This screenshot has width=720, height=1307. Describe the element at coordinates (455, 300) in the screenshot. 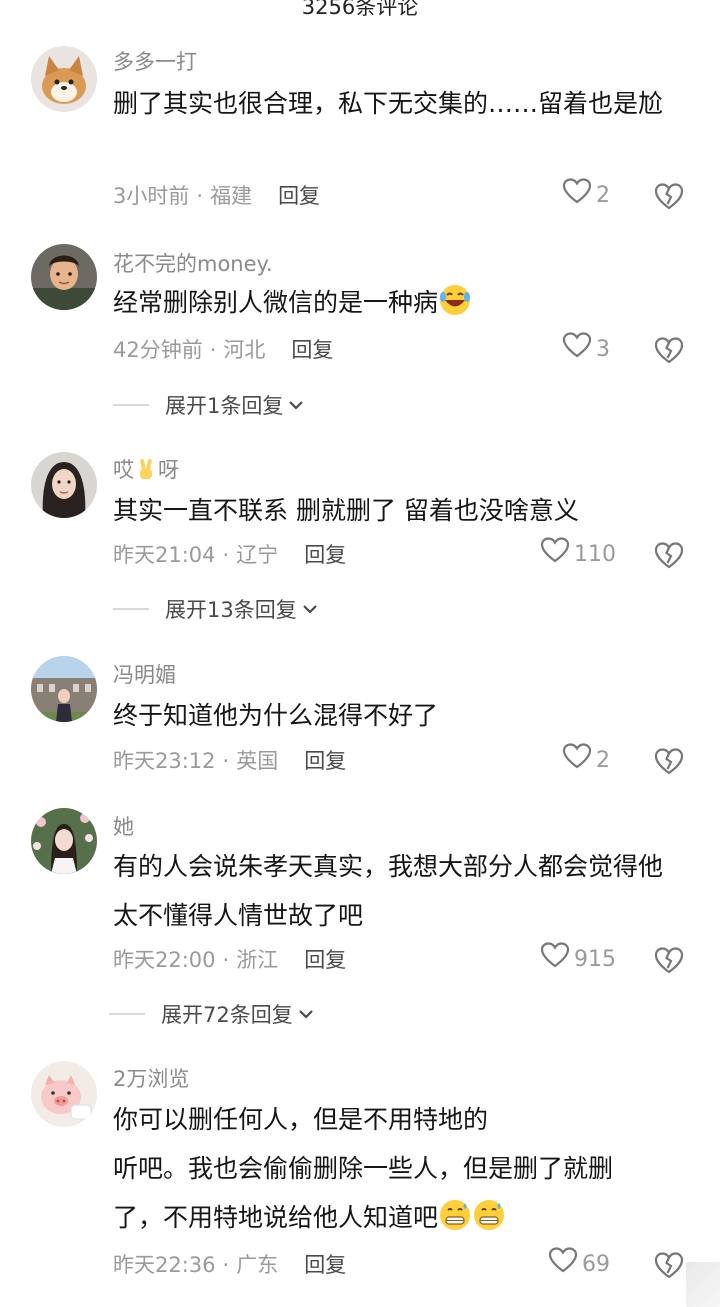

I see `rolling-laugh-emoji` at that location.